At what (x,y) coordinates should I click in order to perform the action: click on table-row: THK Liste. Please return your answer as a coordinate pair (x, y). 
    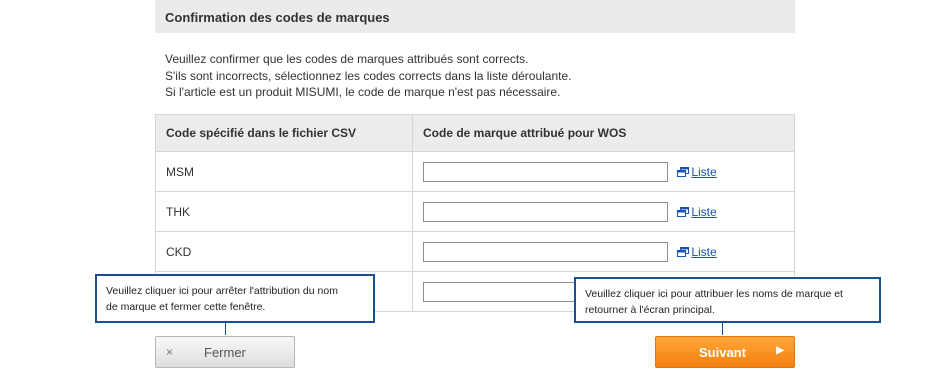
    Looking at the image, I should click on (475, 211).